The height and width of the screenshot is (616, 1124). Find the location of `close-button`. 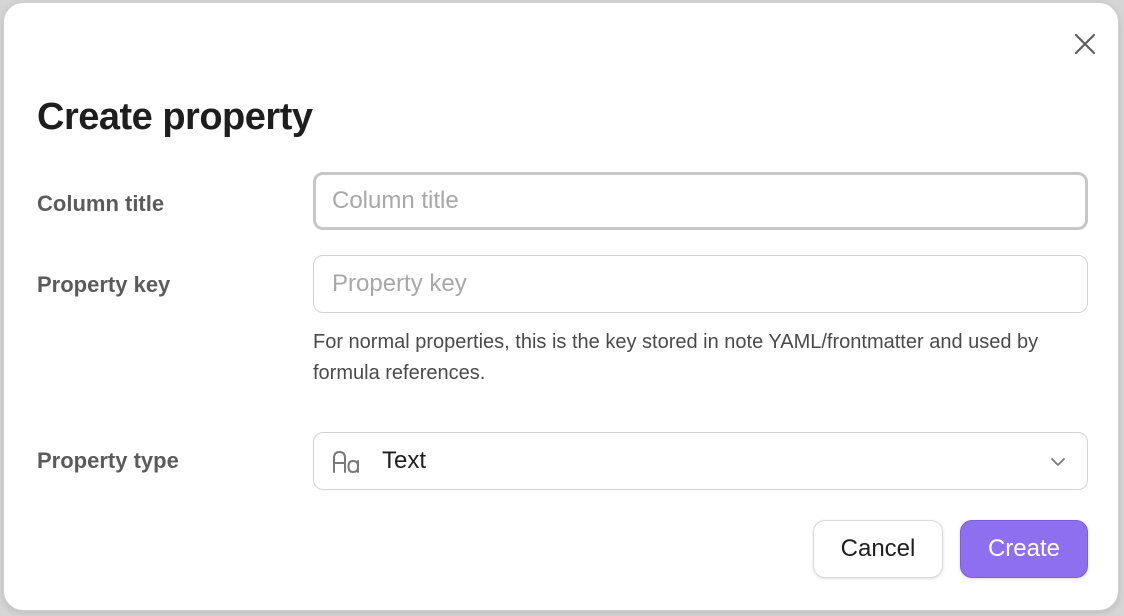

close-button is located at coordinates (1085, 44).